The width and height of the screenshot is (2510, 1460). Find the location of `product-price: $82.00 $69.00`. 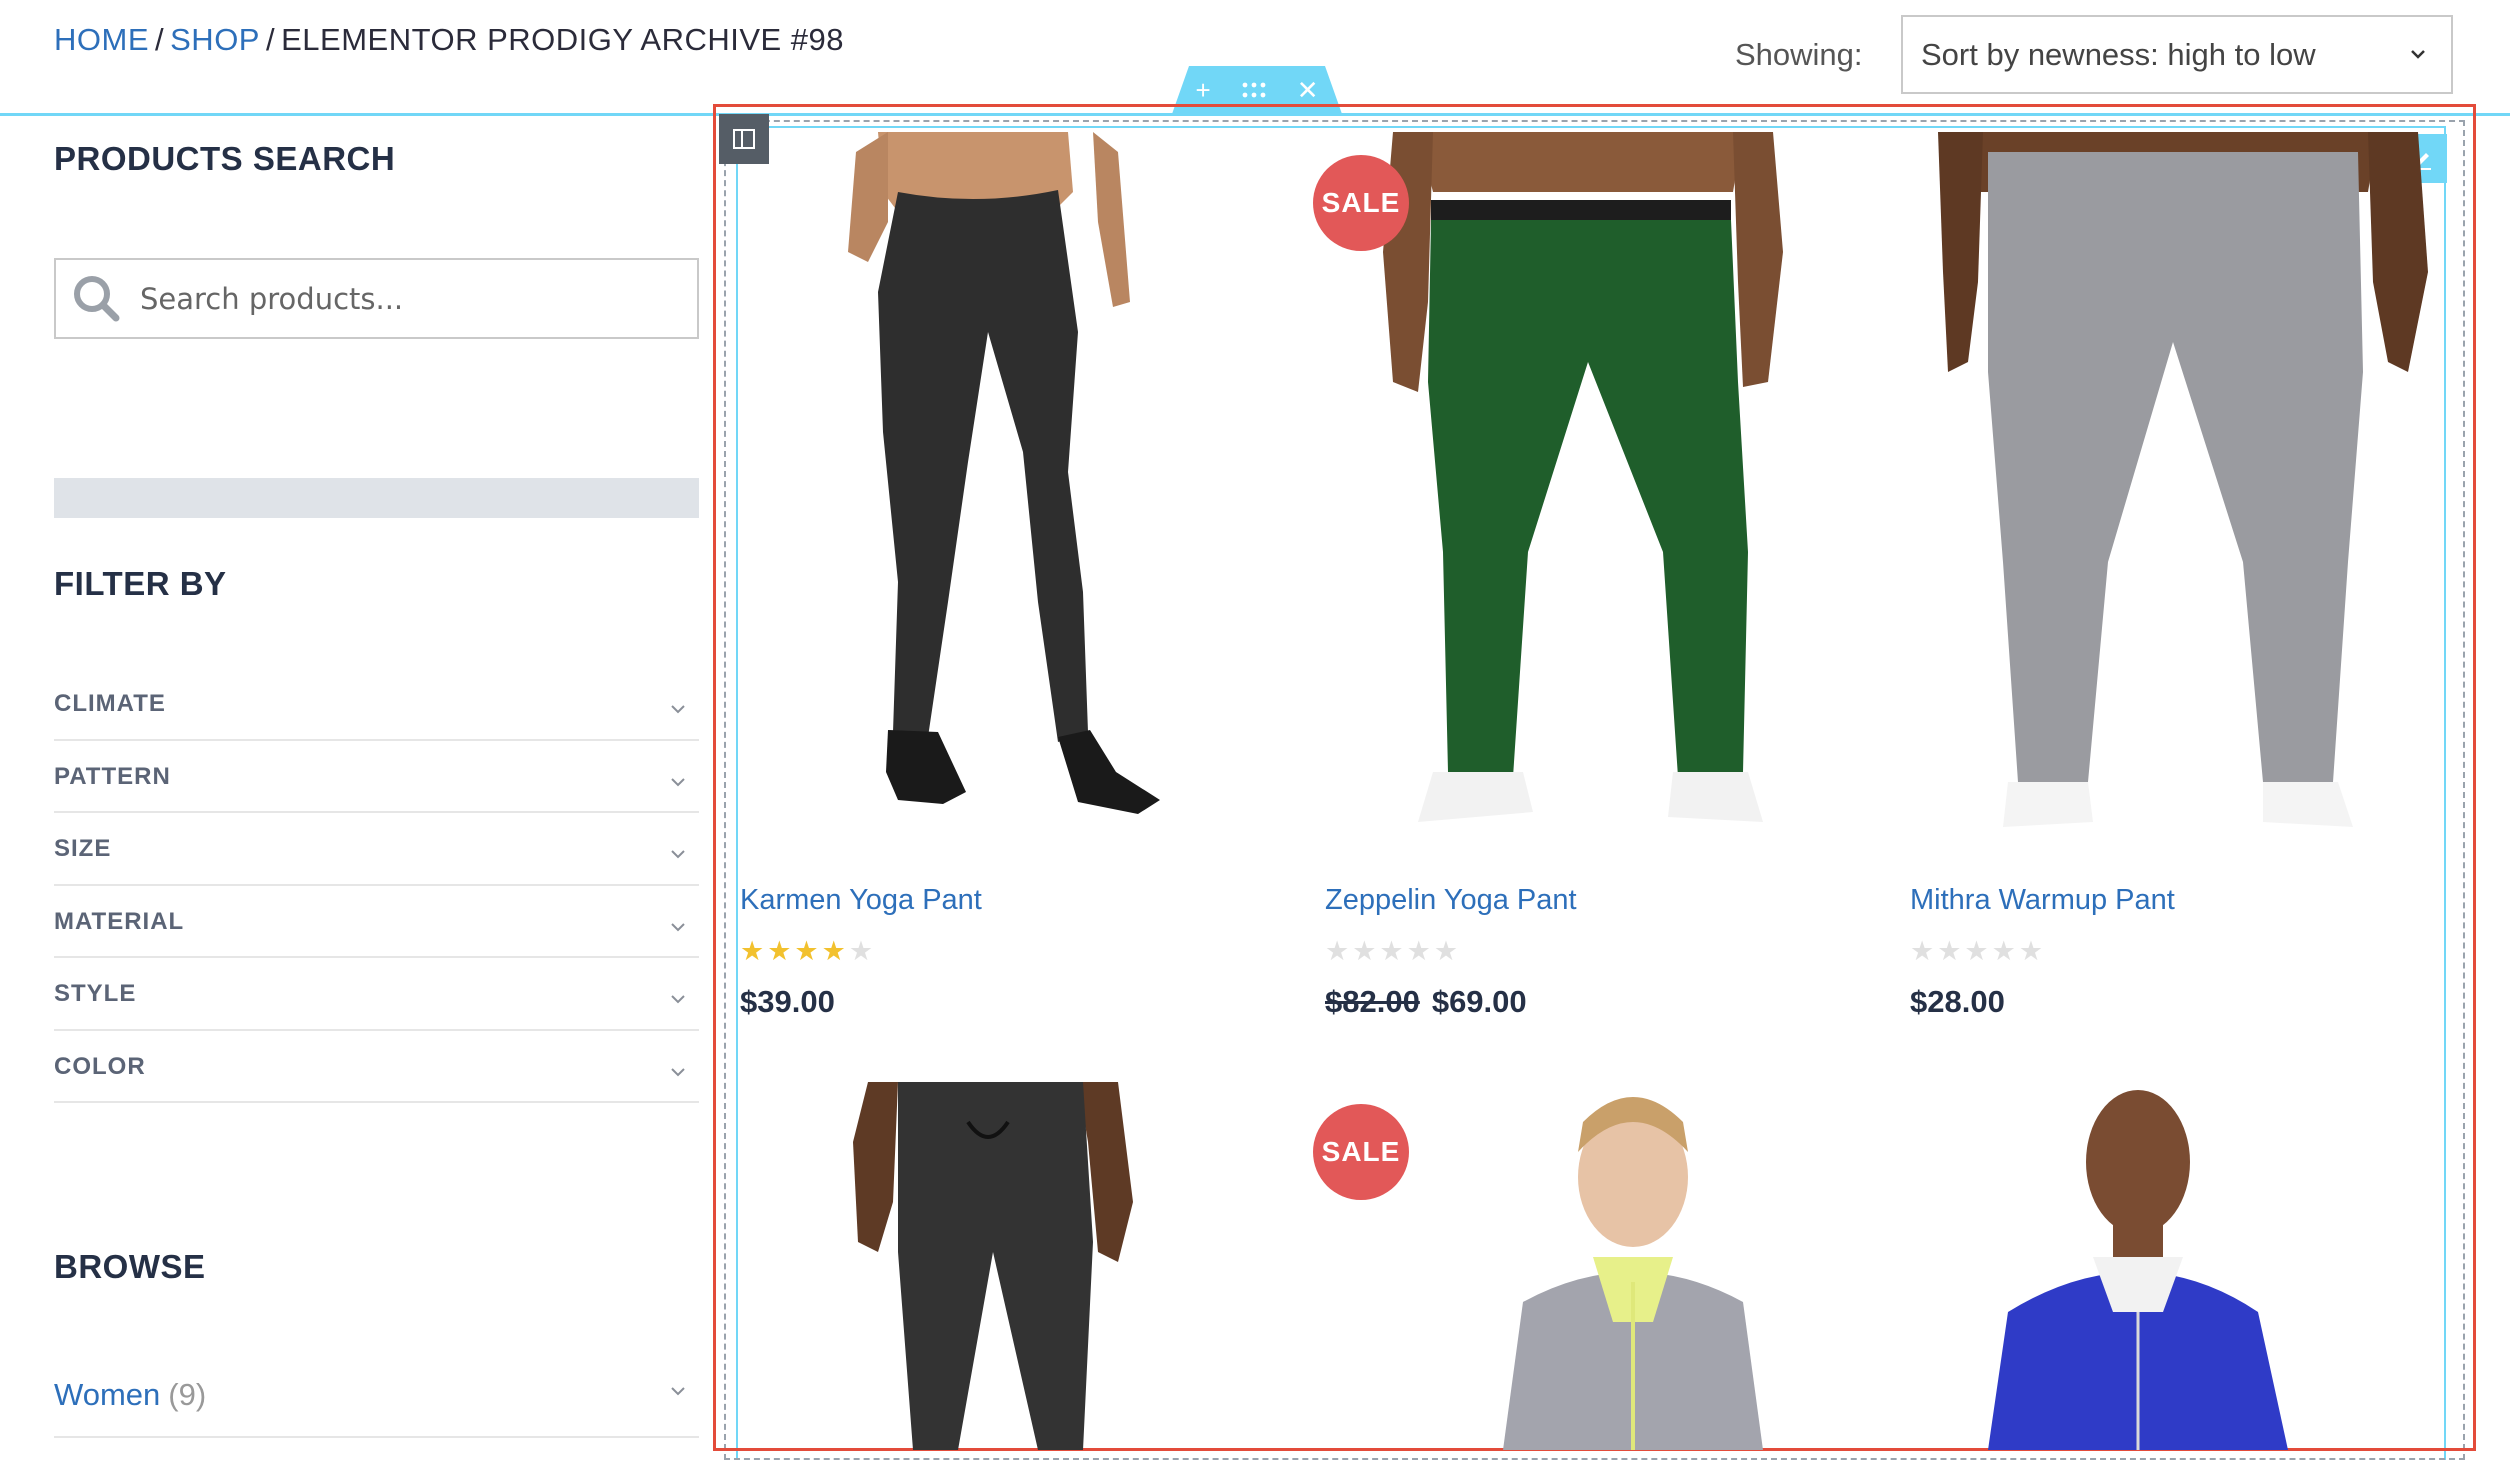

product-price: $82.00 $69.00 is located at coordinates (1426, 1001).